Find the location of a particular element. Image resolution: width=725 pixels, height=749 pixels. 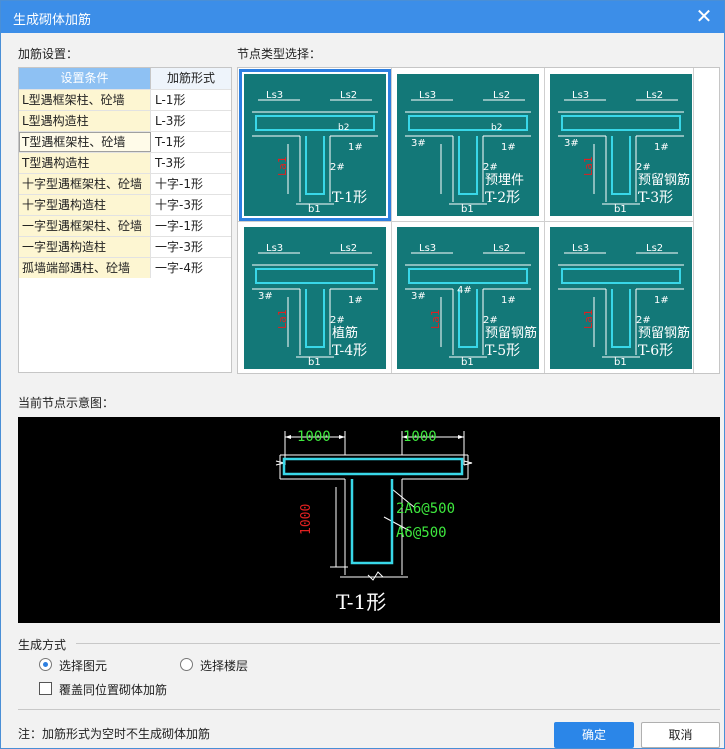

table-header: 设置条件 加筋形式 is located at coordinates (125, 78).